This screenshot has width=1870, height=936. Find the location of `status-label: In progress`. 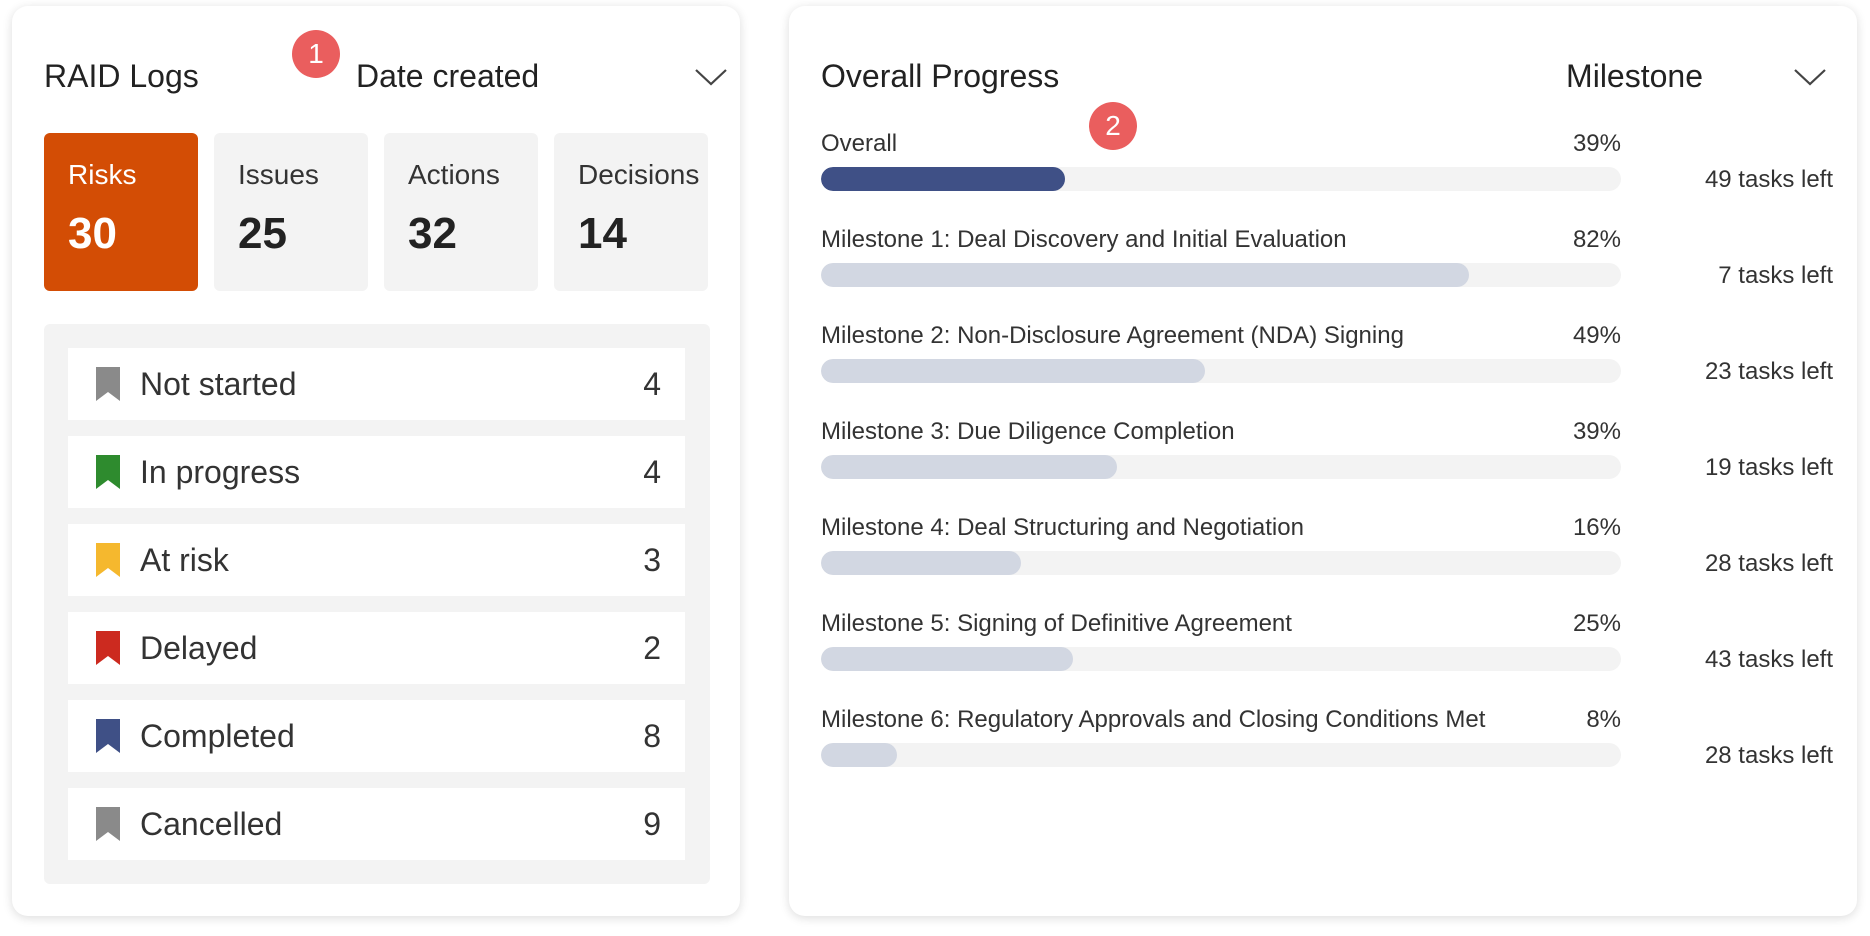

status-label: In progress is located at coordinates (220, 471).